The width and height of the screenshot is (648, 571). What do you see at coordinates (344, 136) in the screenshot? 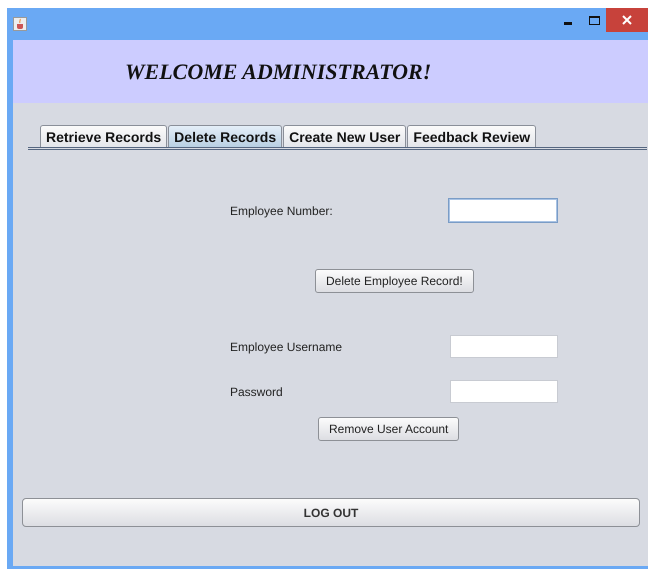
I see `tab: Create New User` at bounding box center [344, 136].